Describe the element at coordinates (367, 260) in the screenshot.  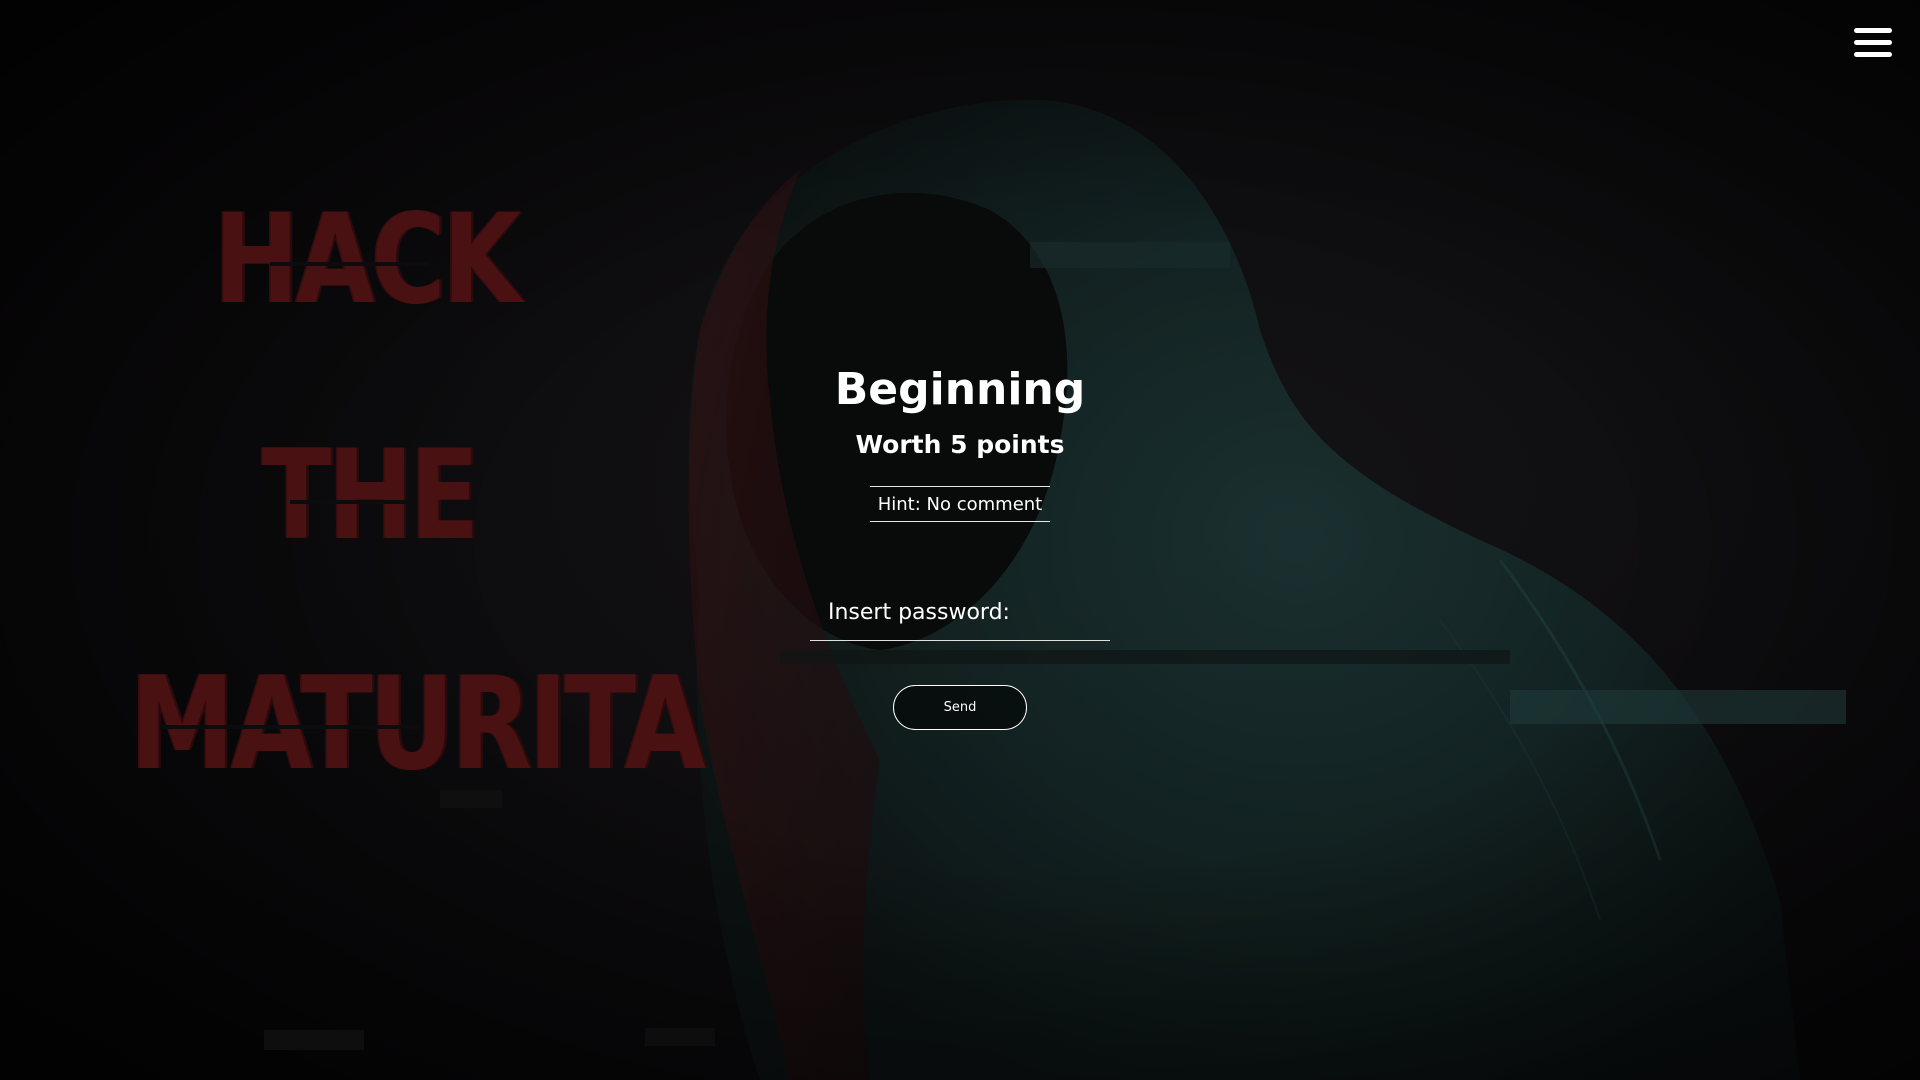
I see `background-word-hack: HACK` at that location.